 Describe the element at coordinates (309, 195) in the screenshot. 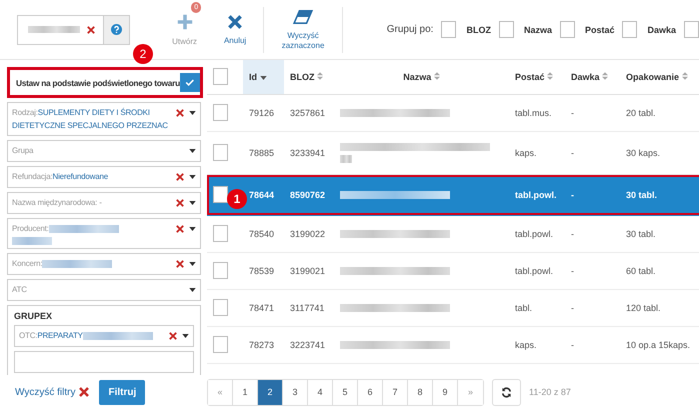

I see `table-cell: 8590762` at that location.